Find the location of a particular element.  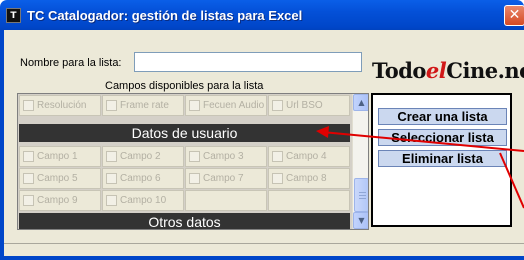

close-button: ✕ is located at coordinates (514, 15).